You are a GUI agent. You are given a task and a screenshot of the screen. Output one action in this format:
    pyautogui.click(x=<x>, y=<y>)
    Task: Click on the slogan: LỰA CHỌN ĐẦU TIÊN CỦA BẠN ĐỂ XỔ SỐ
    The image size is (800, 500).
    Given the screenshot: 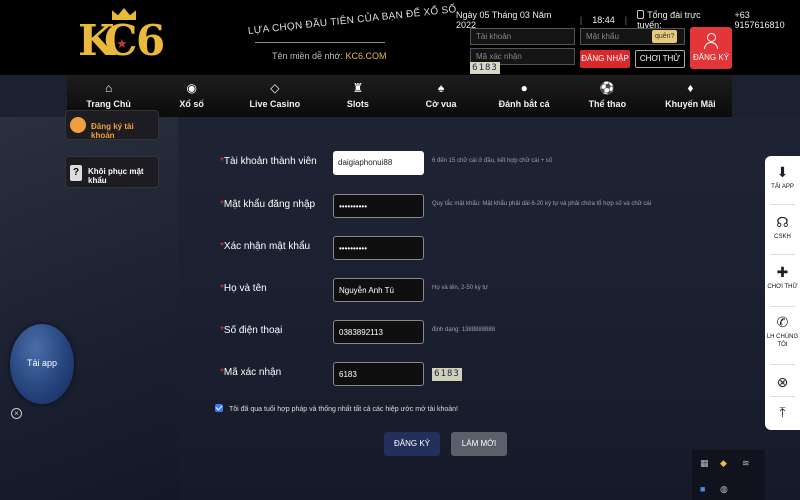 What is the action you would take?
    pyautogui.click(x=352, y=20)
    